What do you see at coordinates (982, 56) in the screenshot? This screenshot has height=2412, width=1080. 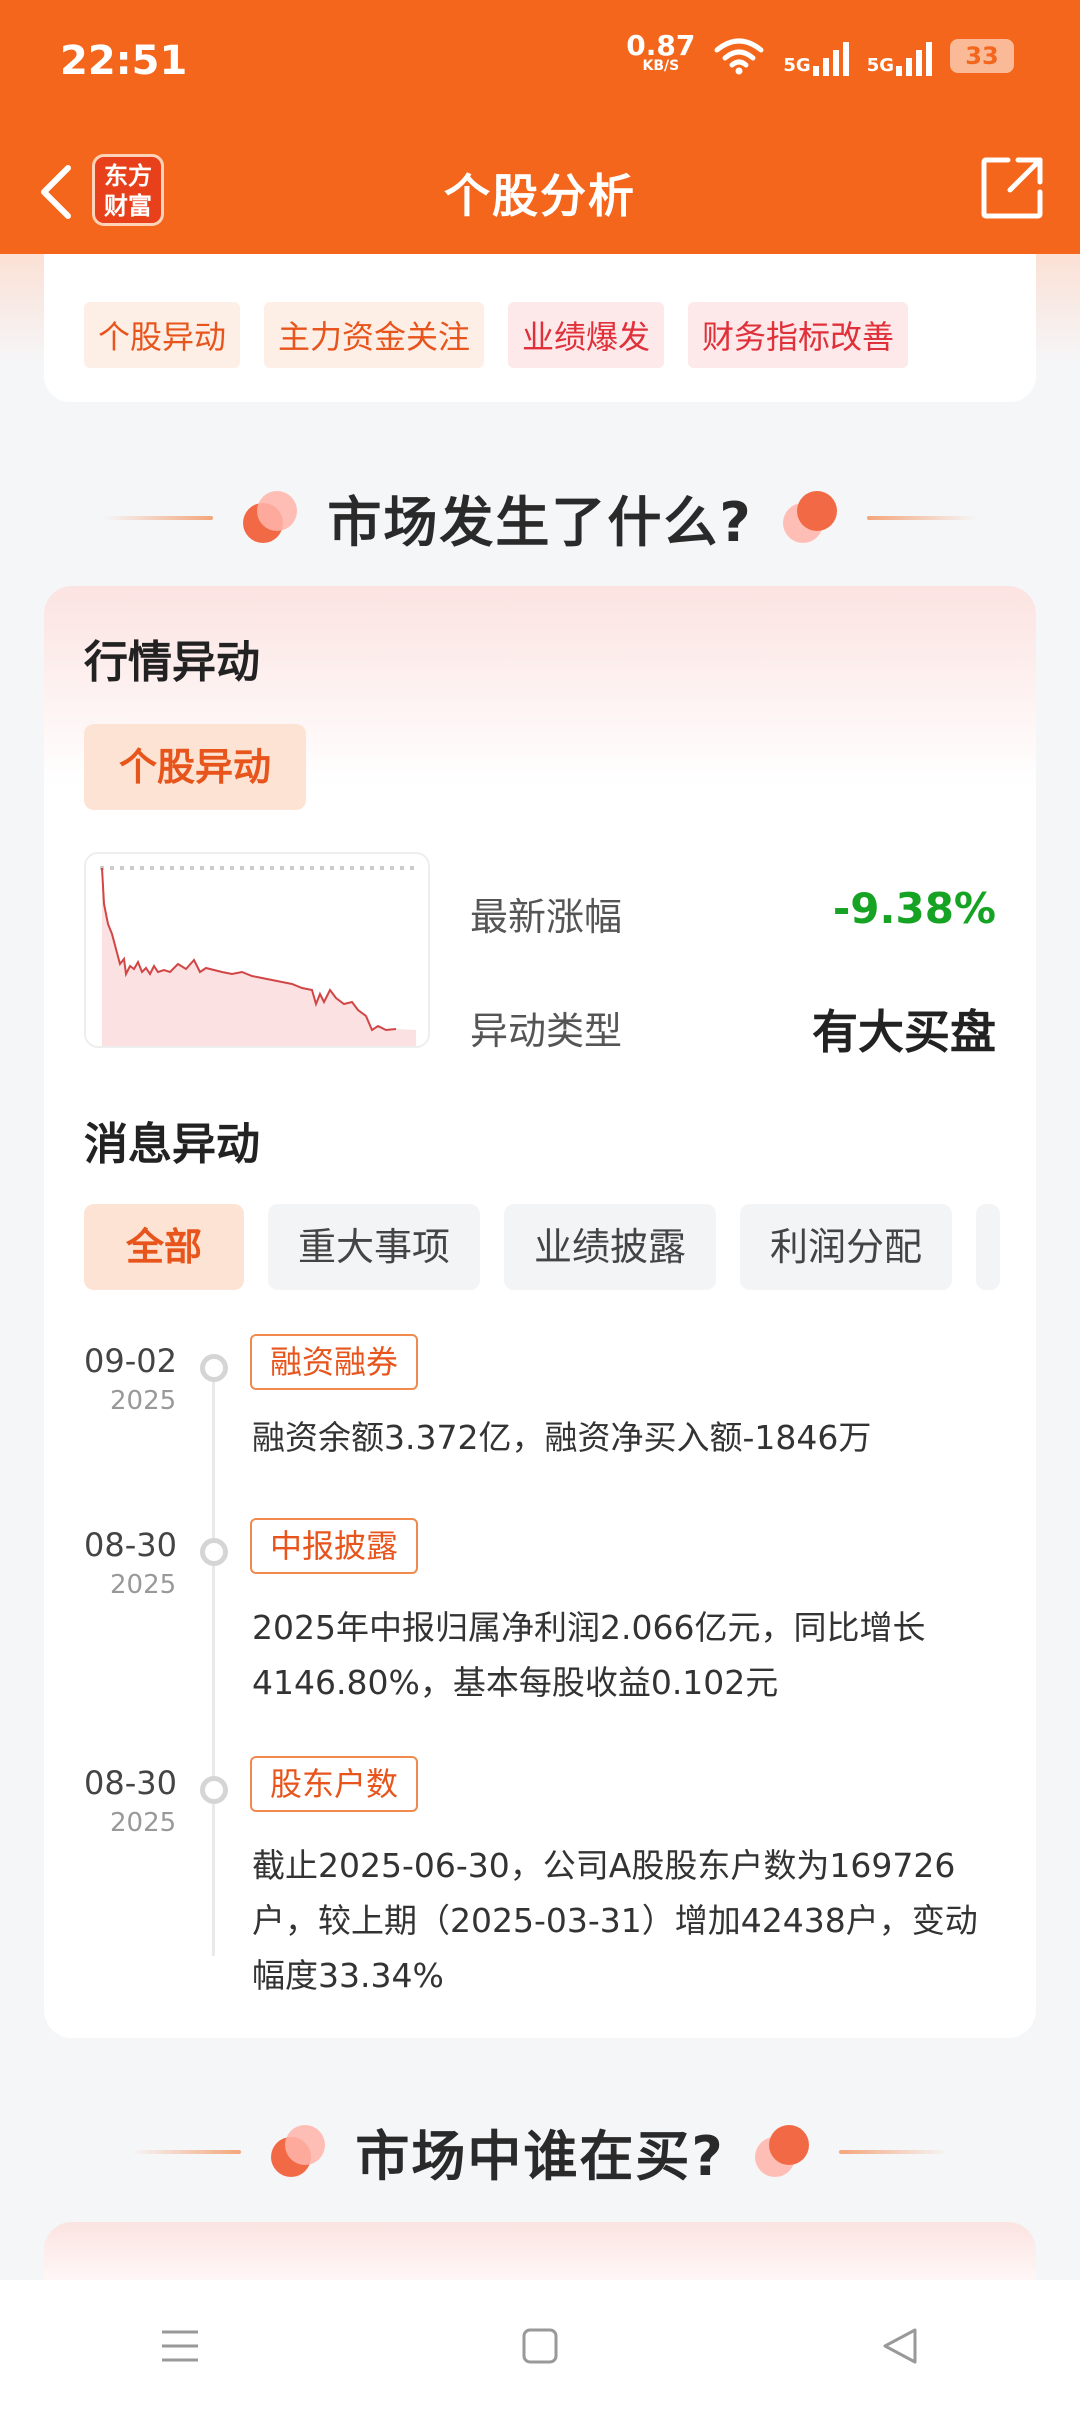 I see `battery-icon: 33` at bounding box center [982, 56].